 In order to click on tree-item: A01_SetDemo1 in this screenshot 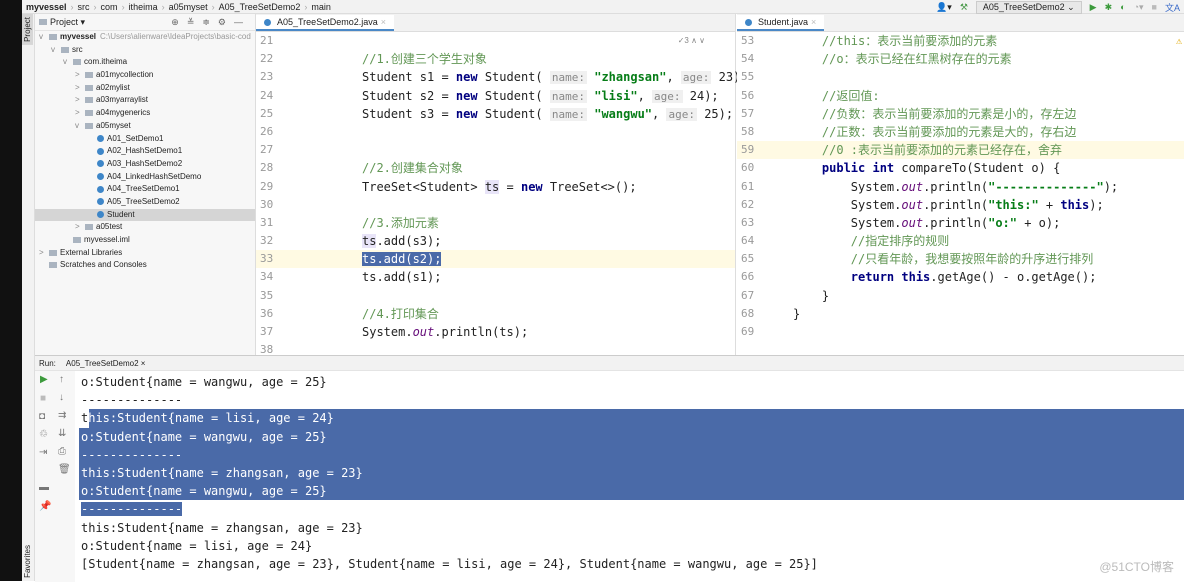, I will do `click(145, 139)`.